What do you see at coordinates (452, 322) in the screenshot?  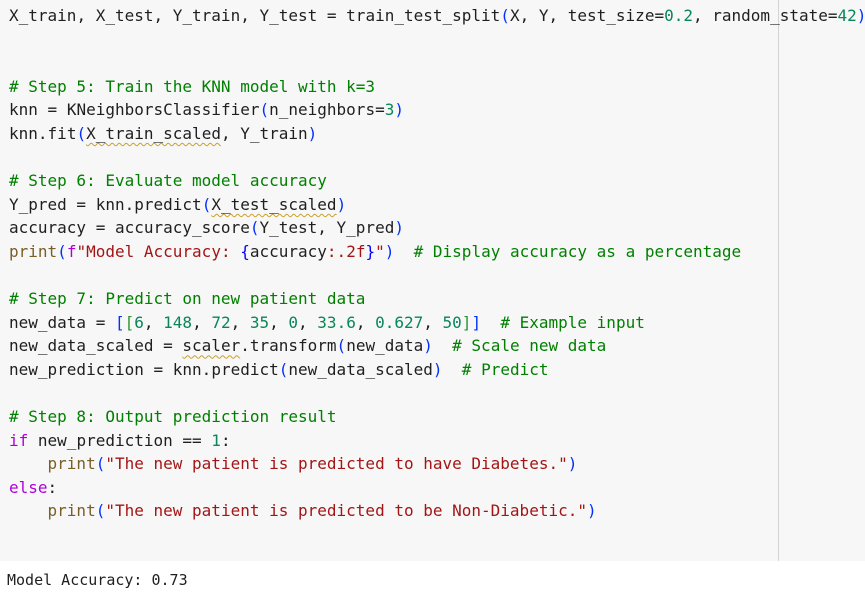 I see `number: 50` at bounding box center [452, 322].